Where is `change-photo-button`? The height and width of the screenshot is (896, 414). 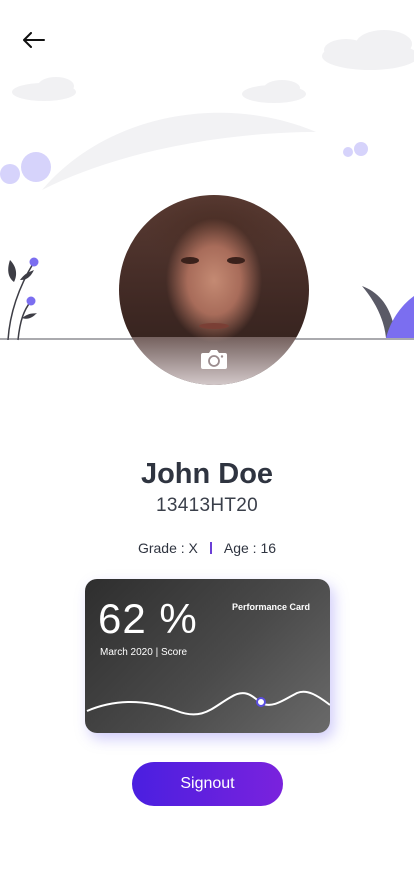
change-photo-button is located at coordinates (214, 359).